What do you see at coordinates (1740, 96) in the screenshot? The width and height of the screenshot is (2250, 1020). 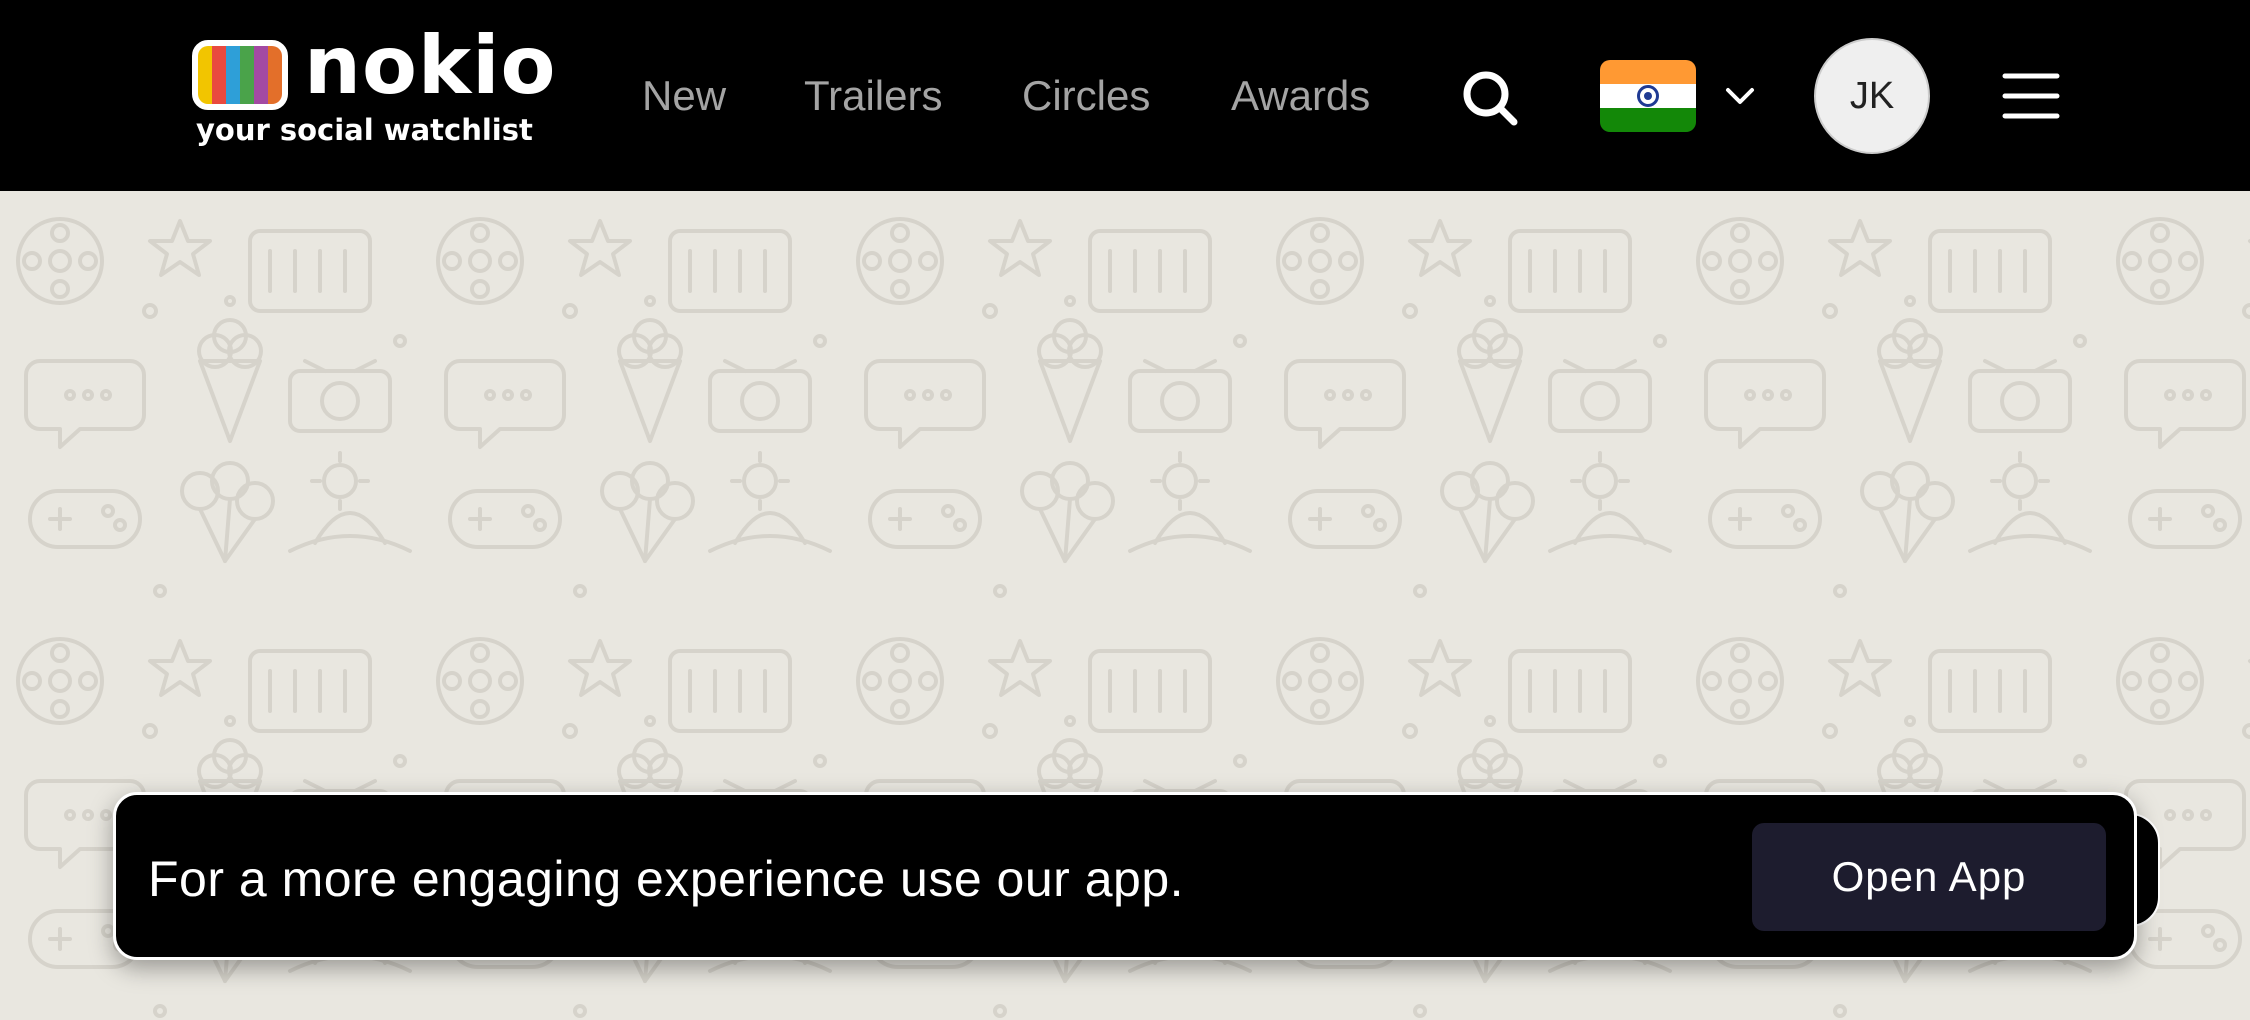 I see `chevron-down-icon` at bounding box center [1740, 96].